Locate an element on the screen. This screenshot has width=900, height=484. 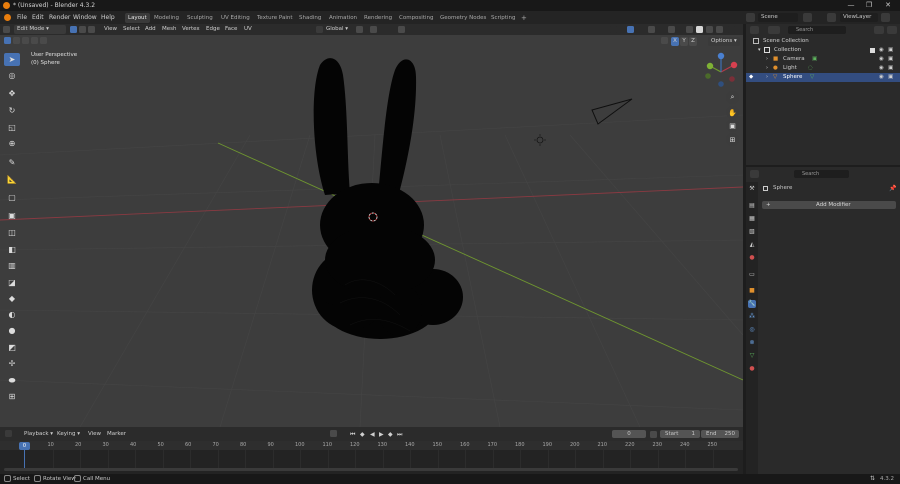
modifier-tab-icon: 🔧 is located at coordinates (752, 304).